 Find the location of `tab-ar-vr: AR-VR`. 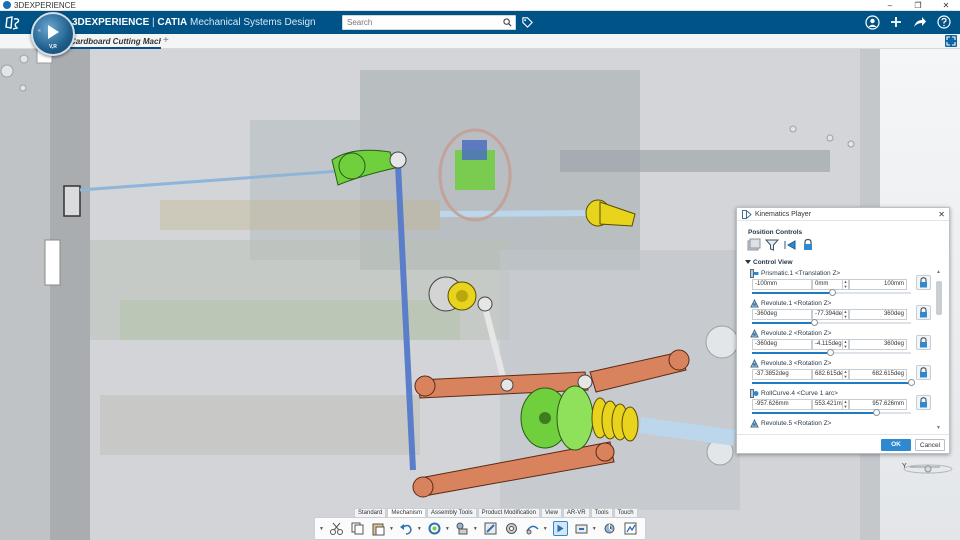

tab-ar-vr: AR-VR is located at coordinates (576, 512).